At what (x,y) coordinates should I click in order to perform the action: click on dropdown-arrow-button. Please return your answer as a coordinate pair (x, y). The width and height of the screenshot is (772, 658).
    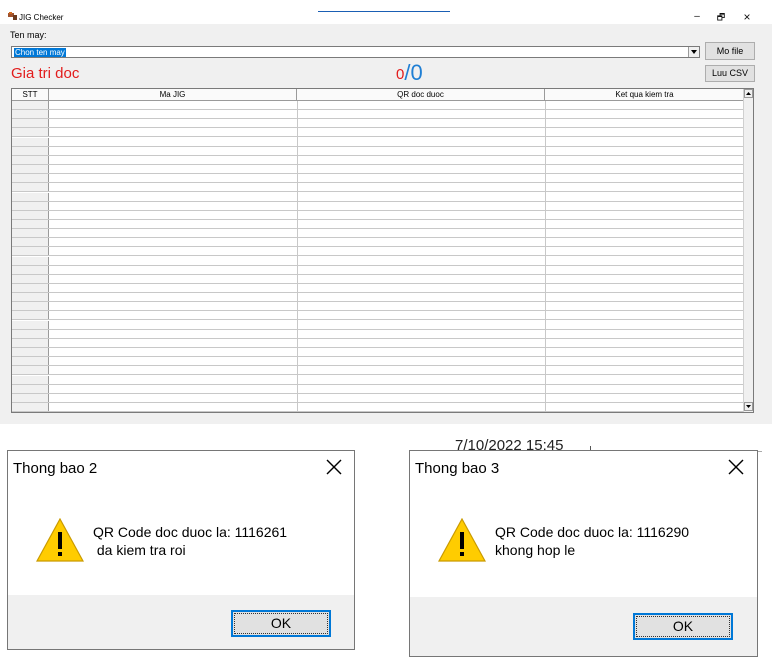
    Looking at the image, I should click on (693, 52).